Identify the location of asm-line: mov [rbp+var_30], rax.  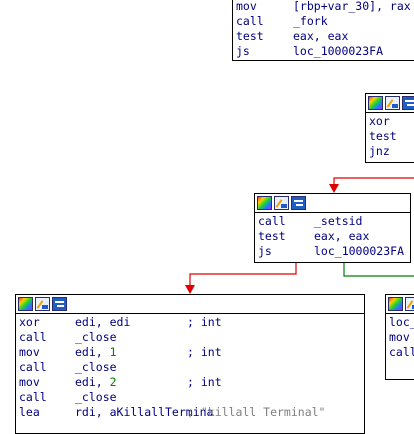
(325, 7).